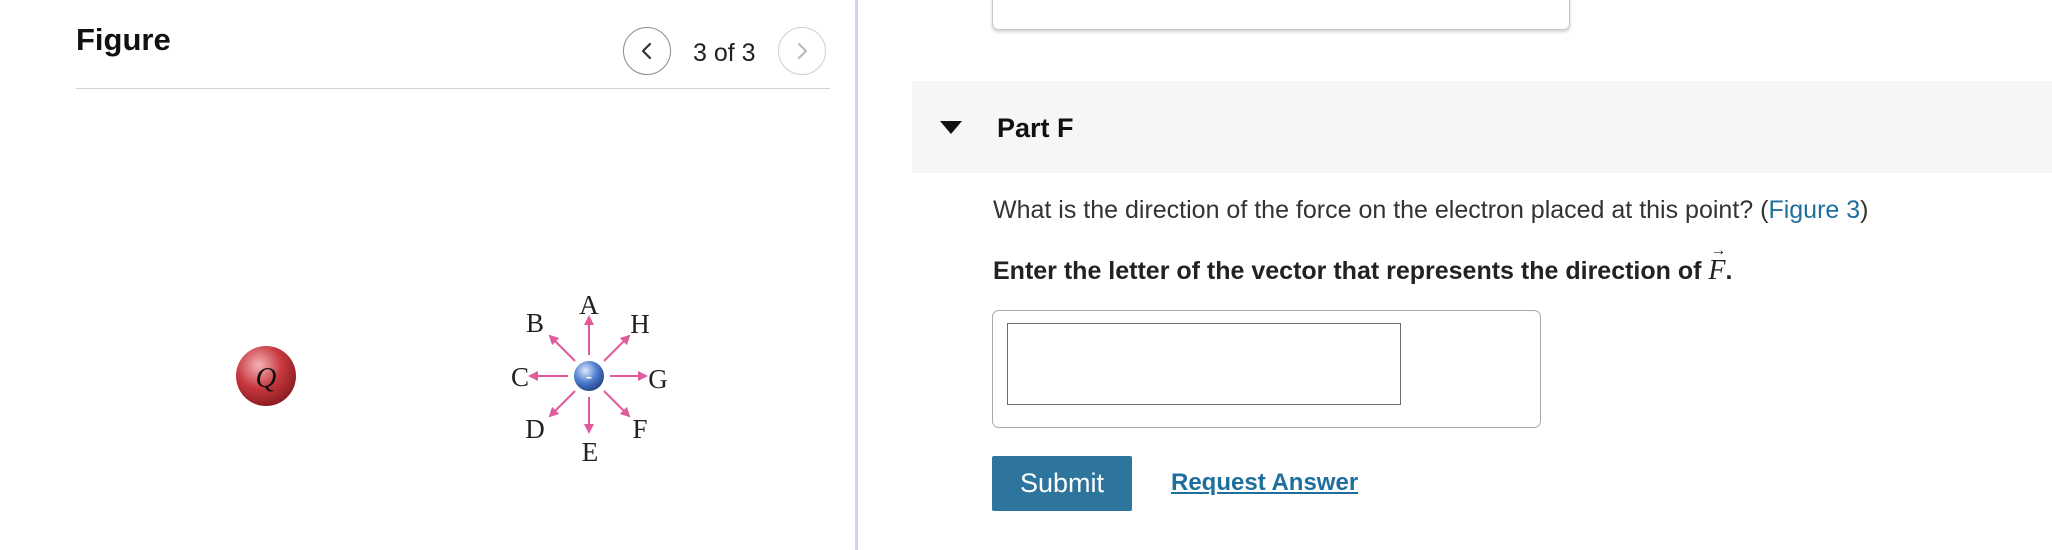 The width and height of the screenshot is (2052, 550). I want to click on vector-label-a: A, so click(589, 305).